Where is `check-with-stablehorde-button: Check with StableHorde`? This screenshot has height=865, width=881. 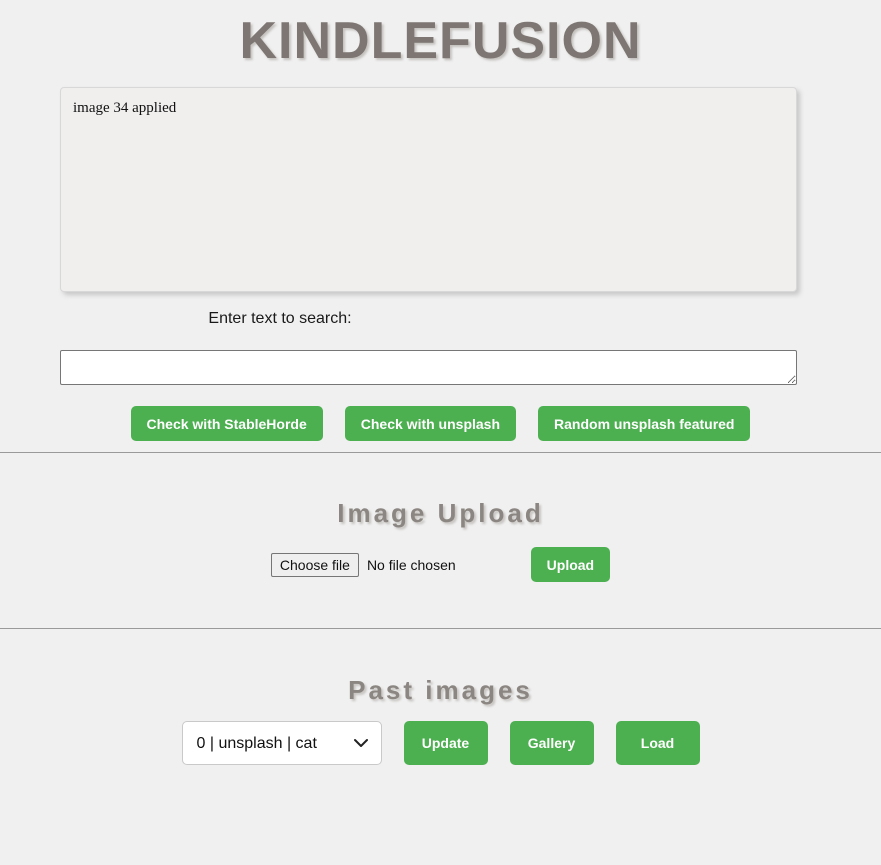 check-with-stablehorde-button: Check with StableHorde is located at coordinates (226, 423).